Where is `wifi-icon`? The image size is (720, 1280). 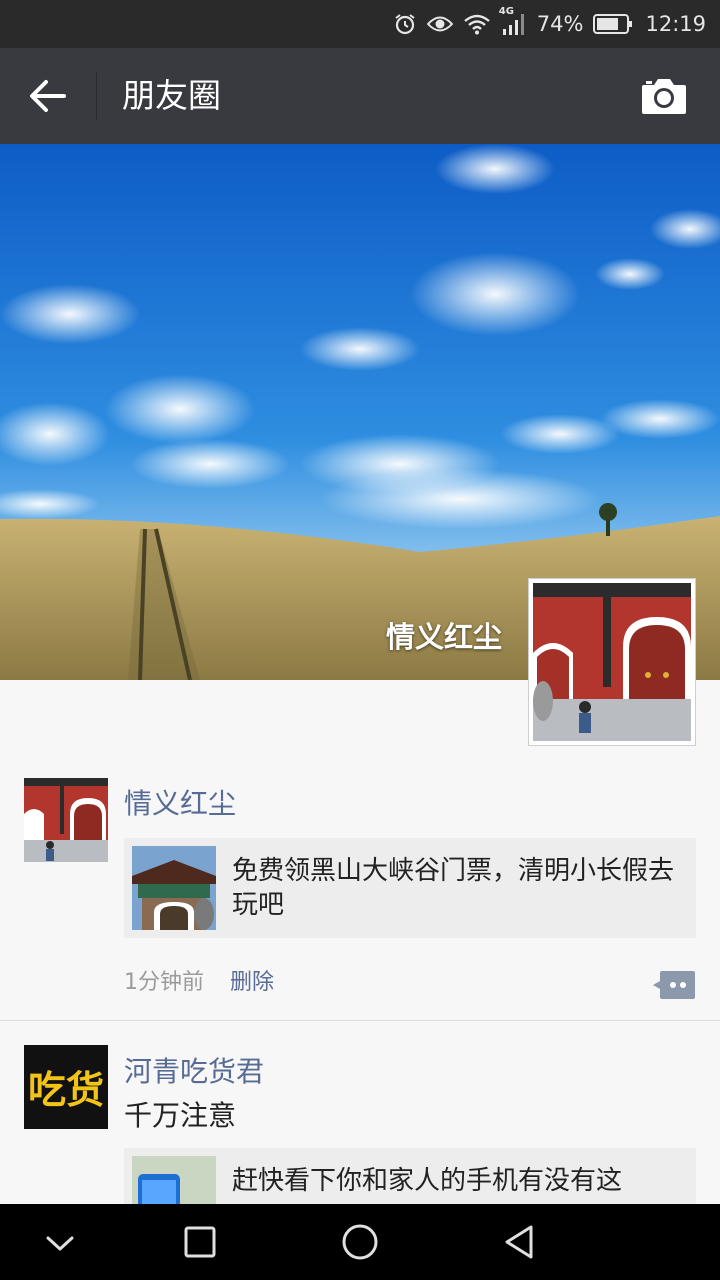
wifi-icon is located at coordinates (477, 24).